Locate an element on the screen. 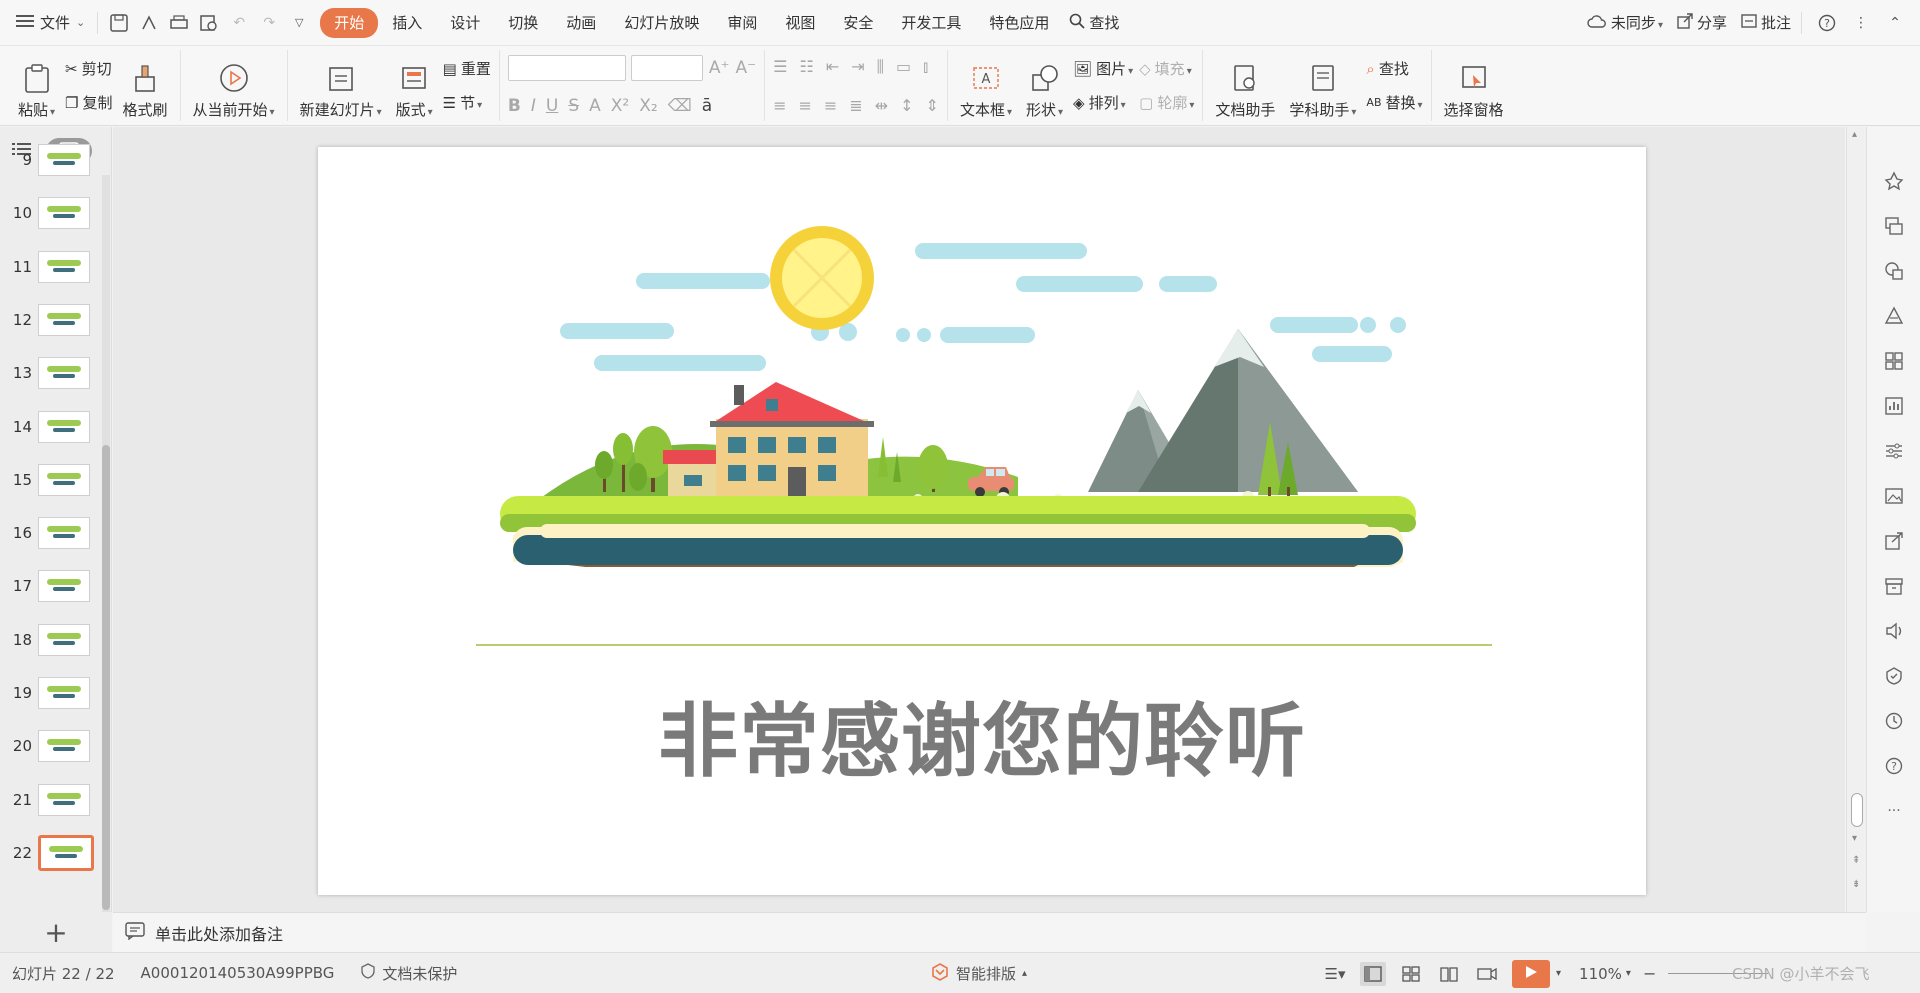 The width and height of the screenshot is (1920, 993). tab-security: 安全 is located at coordinates (858, 23).